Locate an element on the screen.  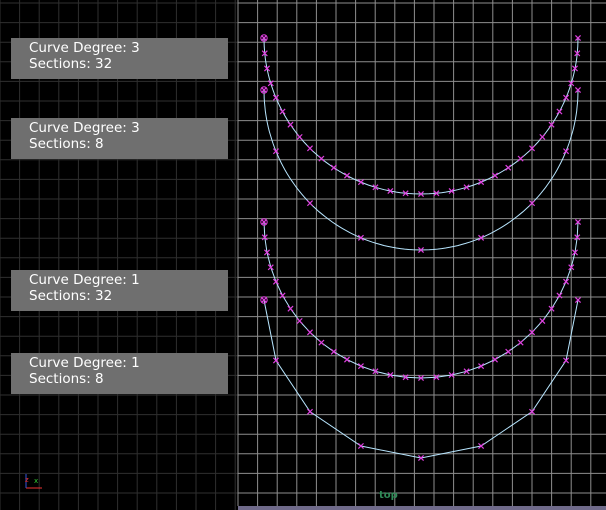
label-degree1-sections8: Curve Degree: 1 Sections: 8 is located at coordinates (119, 373).